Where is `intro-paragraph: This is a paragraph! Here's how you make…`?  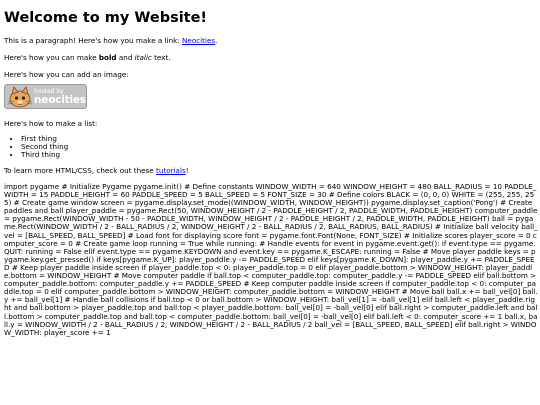
intro-paragraph: This is a paragraph! Here's how you make… is located at coordinates (270, 40).